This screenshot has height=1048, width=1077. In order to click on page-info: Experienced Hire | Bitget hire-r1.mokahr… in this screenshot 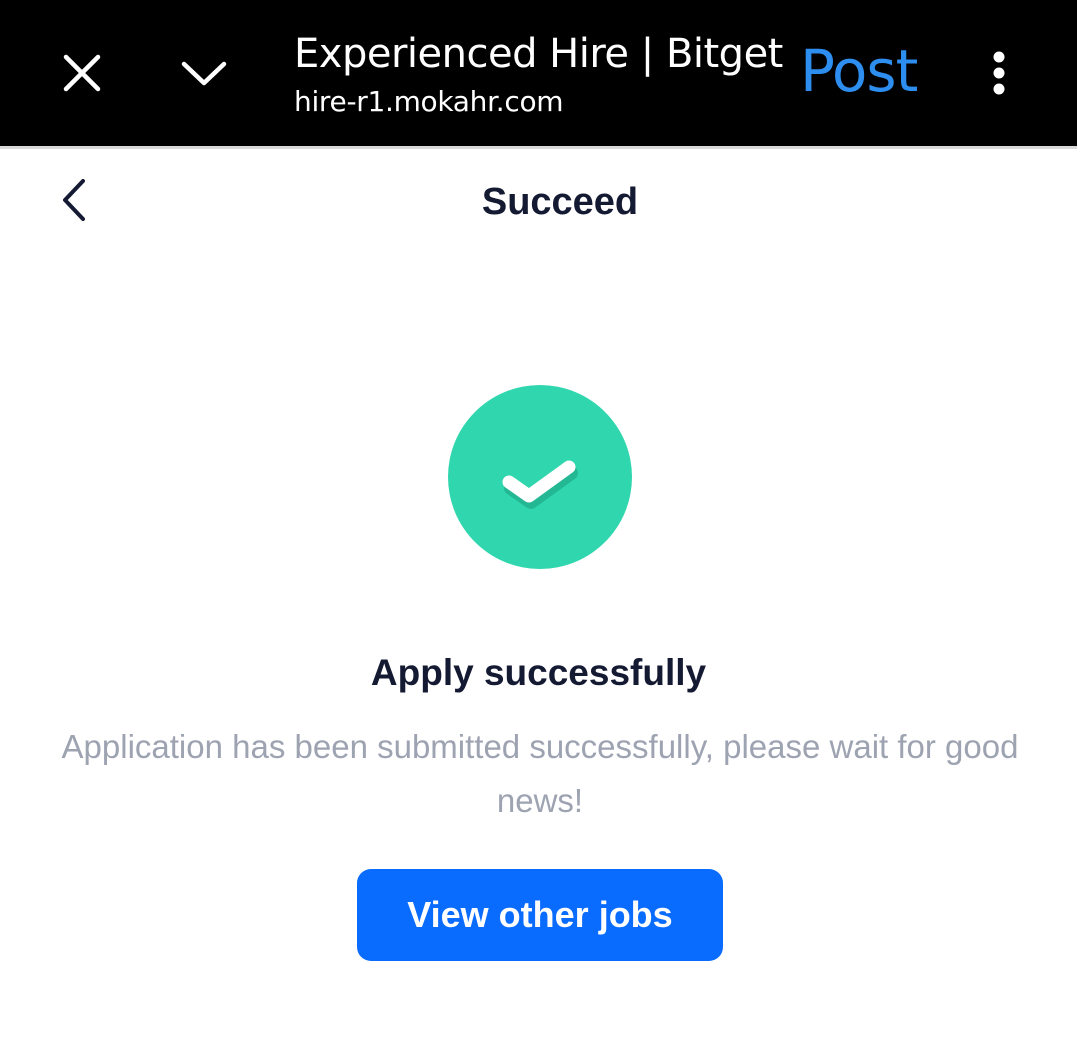, I will do `click(538, 76)`.